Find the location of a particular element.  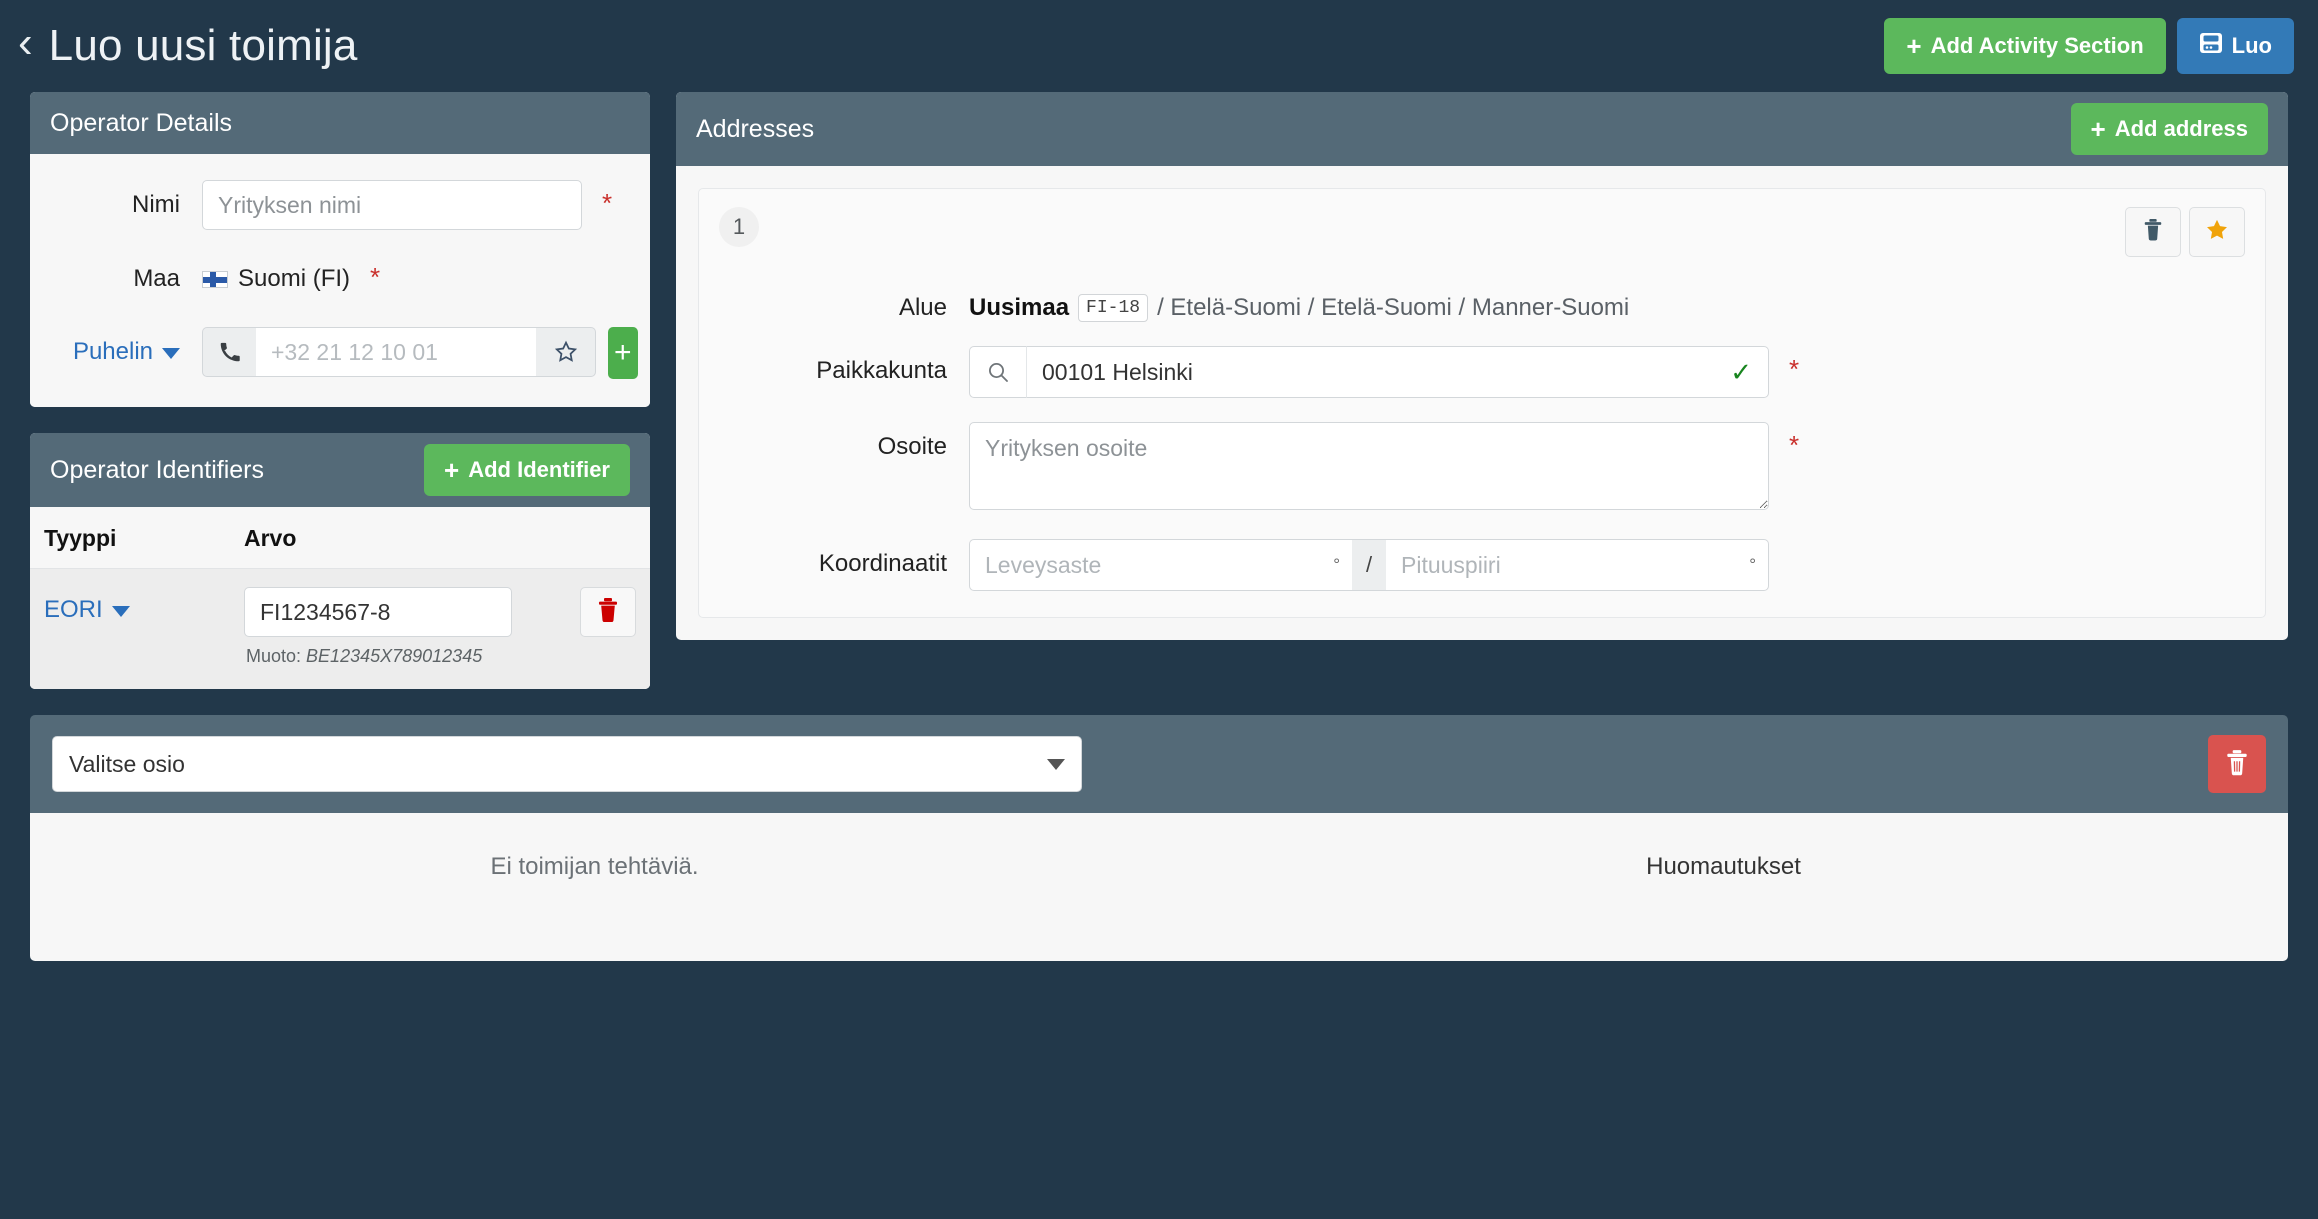

save-label: Luo is located at coordinates (2251, 45).